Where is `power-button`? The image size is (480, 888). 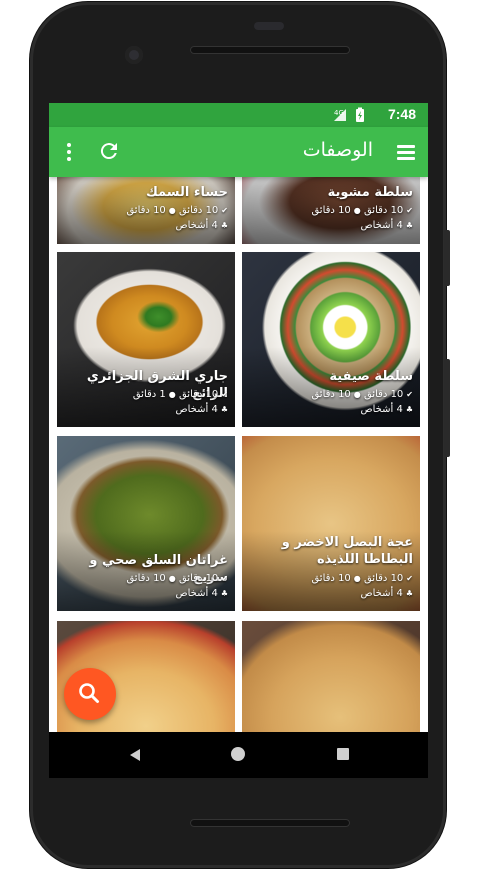 power-button is located at coordinates (447, 258).